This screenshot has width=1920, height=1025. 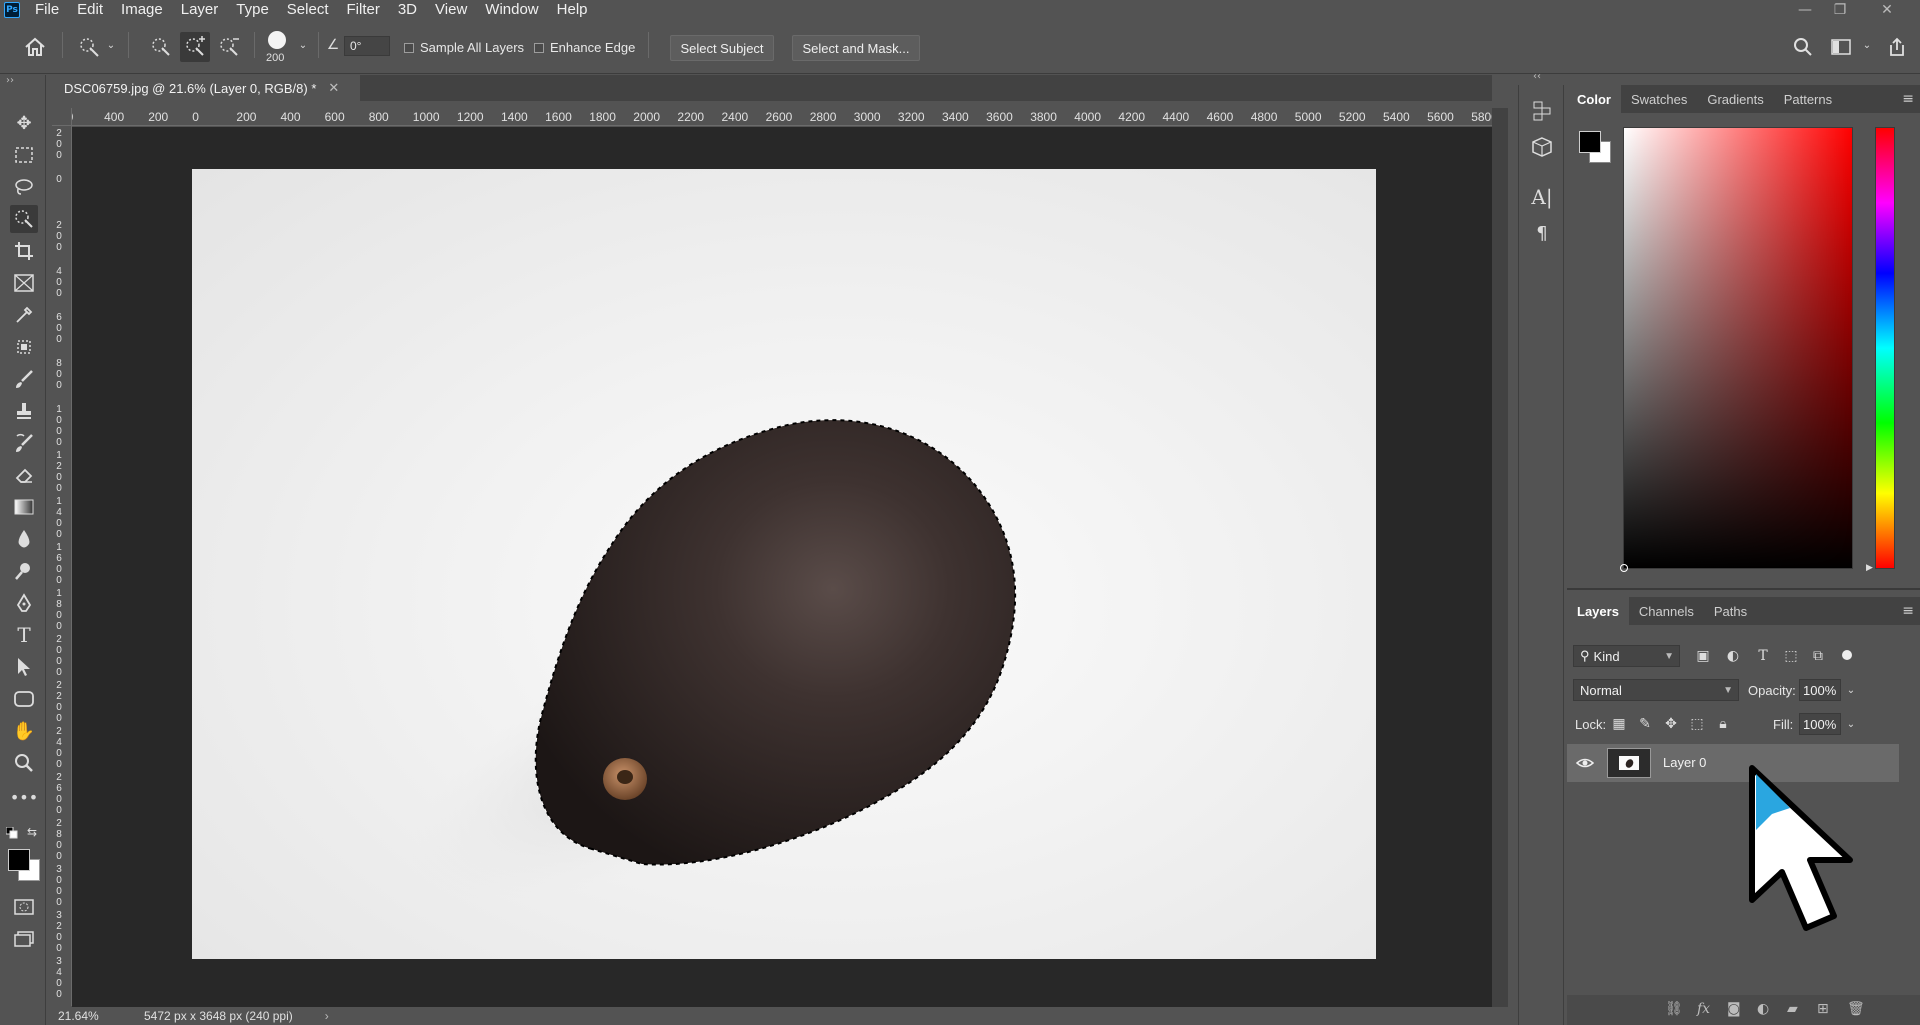 I want to click on new-adjustment-layer-icon: ◐, so click(x=1763, y=1009).